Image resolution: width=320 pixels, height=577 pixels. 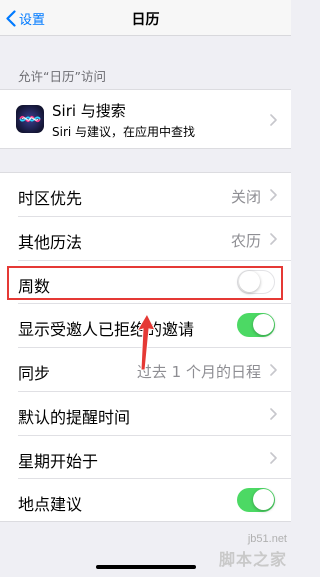 What do you see at coordinates (74, 417) in the screenshot?
I see `default-alert-label: 默认的提醒时间` at bounding box center [74, 417].